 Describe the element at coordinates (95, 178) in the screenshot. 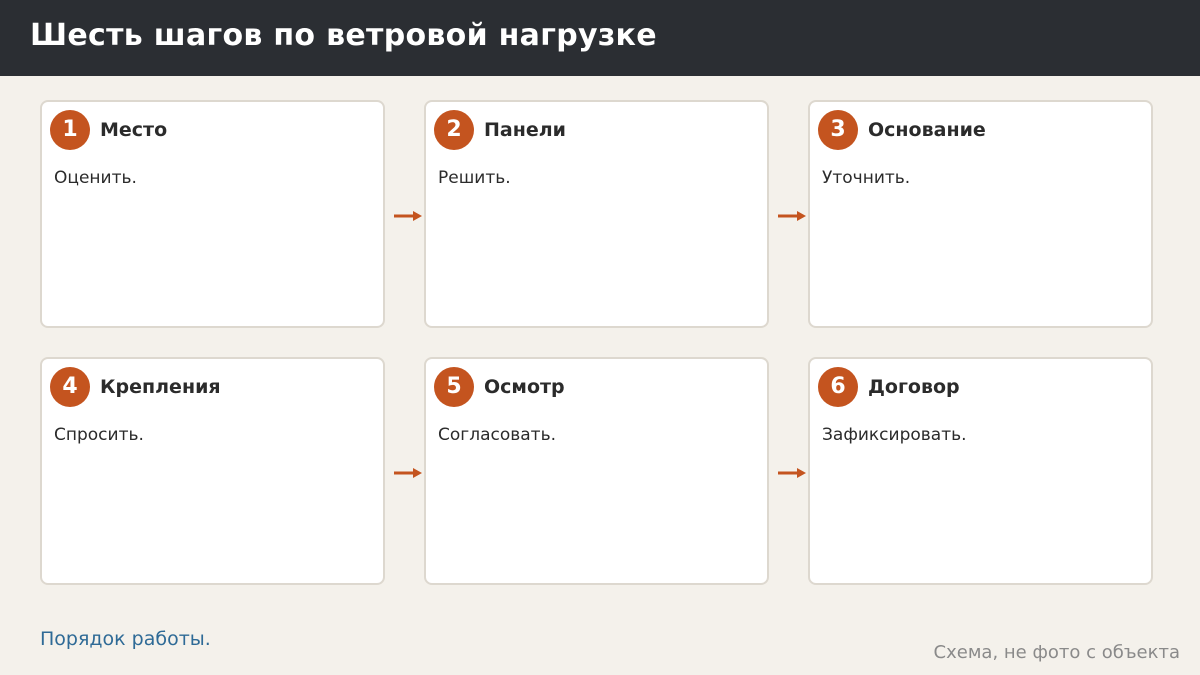

I see `step-text: Оценить.` at that location.